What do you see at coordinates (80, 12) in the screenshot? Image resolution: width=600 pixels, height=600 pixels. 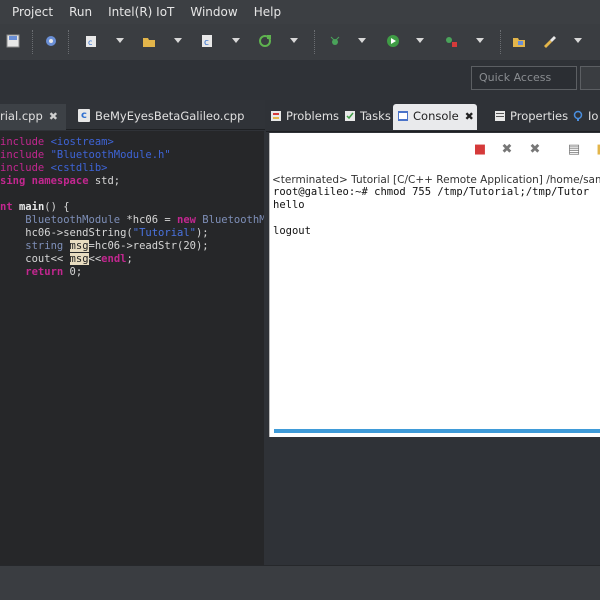 I see `menu-run: Run` at bounding box center [80, 12].